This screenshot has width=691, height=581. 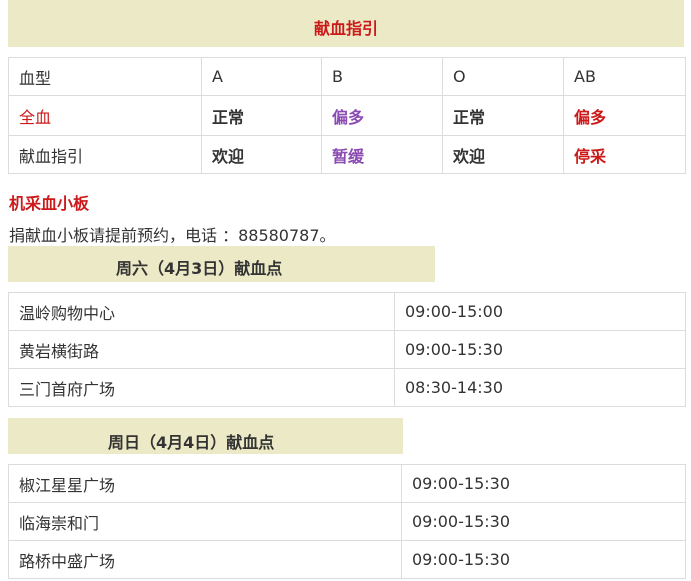 I want to click on guide-banner: 献血指引, so click(x=346, y=23).